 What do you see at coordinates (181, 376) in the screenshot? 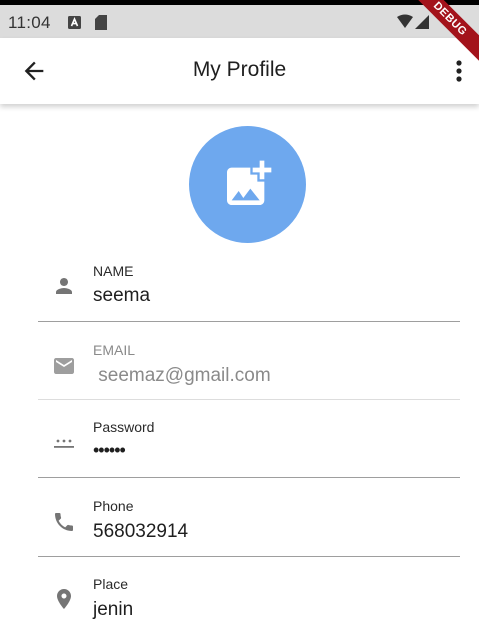
I see `email-value: seemaz@gmail.com` at bounding box center [181, 376].